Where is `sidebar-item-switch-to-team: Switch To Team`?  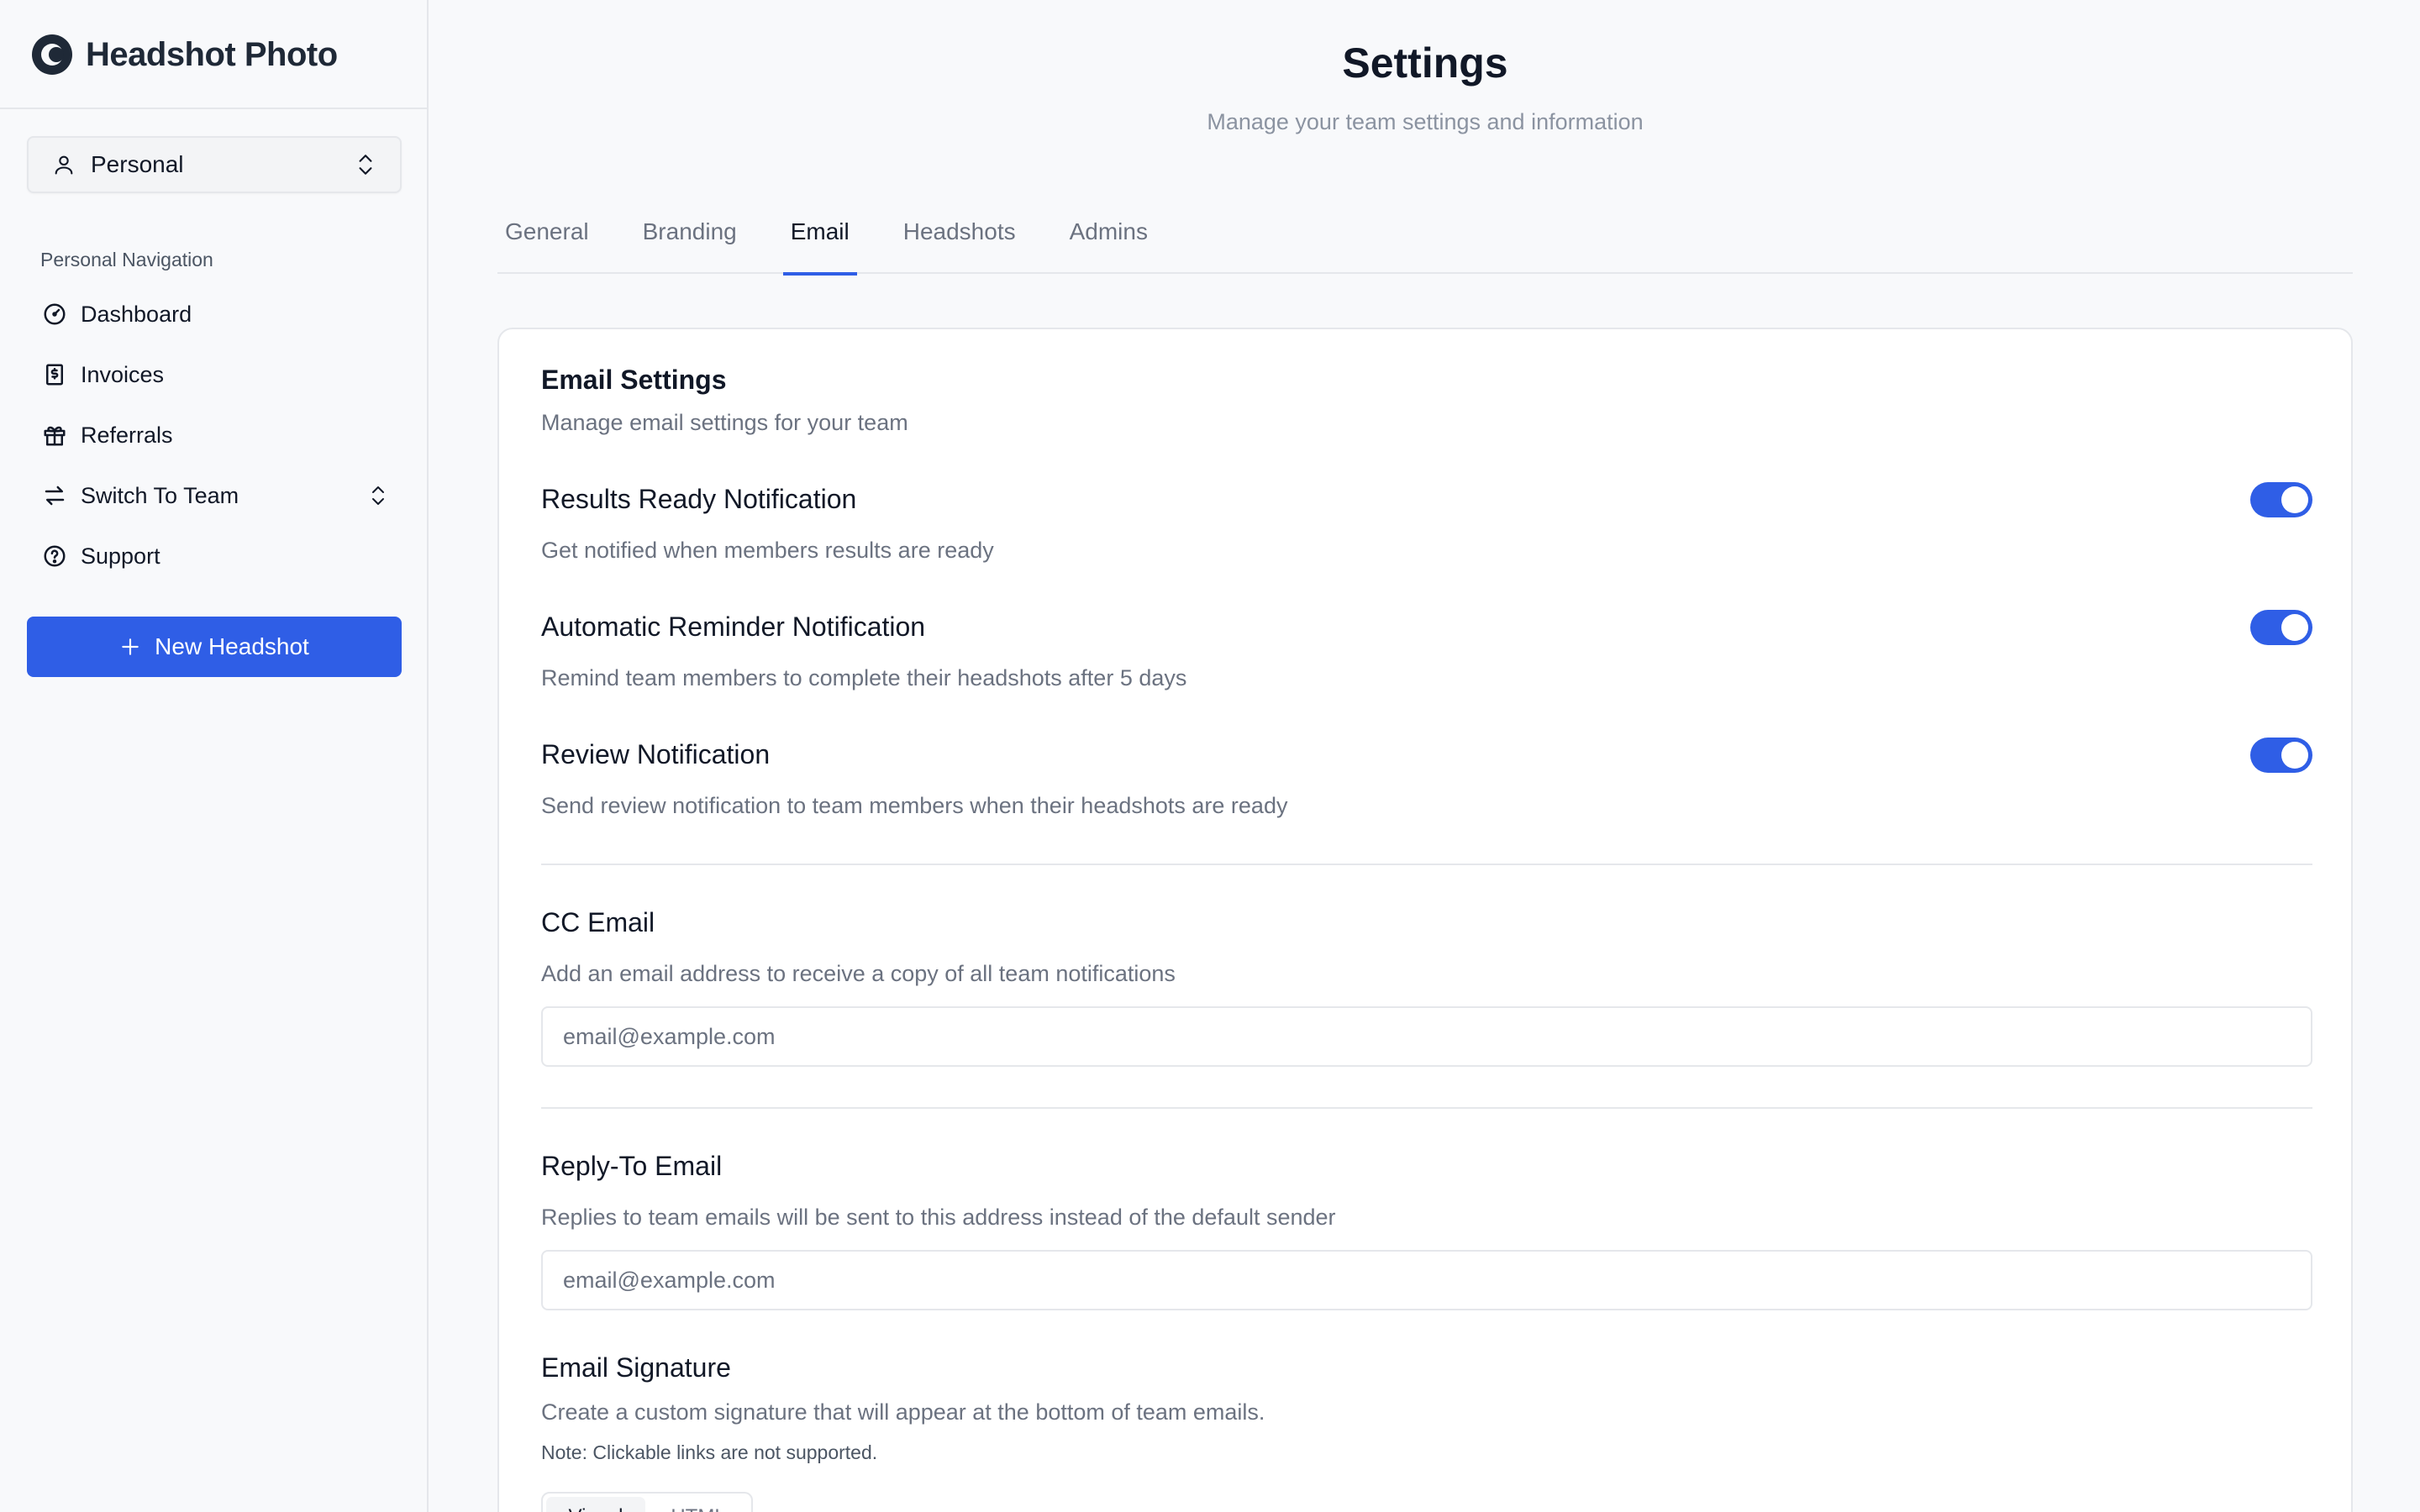 sidebar-item-switch-to-team: Switch To Team is located at coordinates (214, 495).